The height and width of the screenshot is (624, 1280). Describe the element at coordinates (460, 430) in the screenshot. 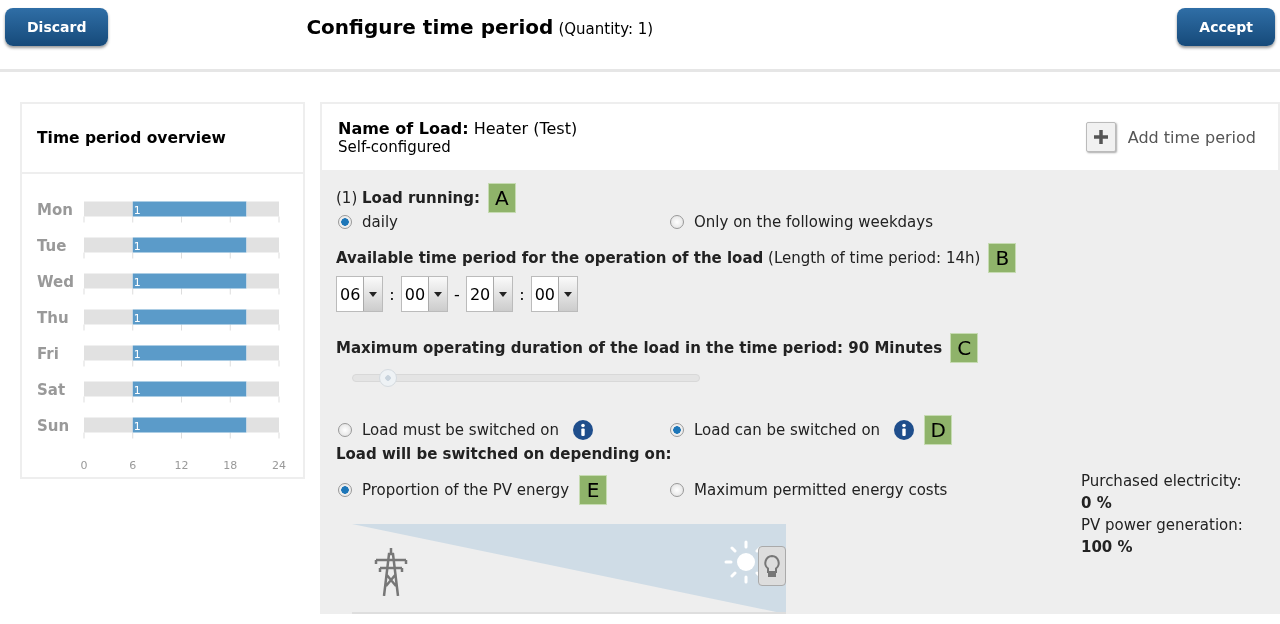

I see `radio-label: Load must be switched on` at that location.